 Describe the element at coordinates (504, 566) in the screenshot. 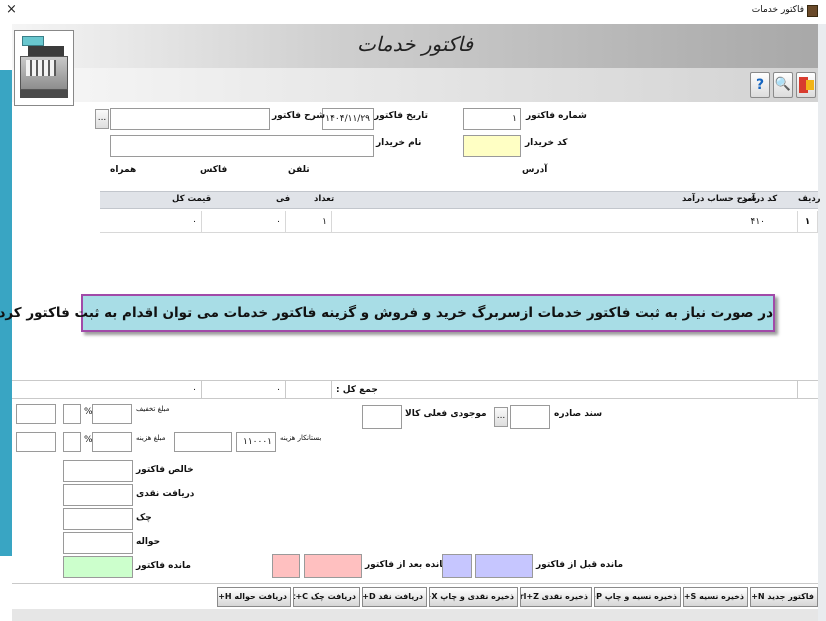

I see `balance-before-field` at that location.